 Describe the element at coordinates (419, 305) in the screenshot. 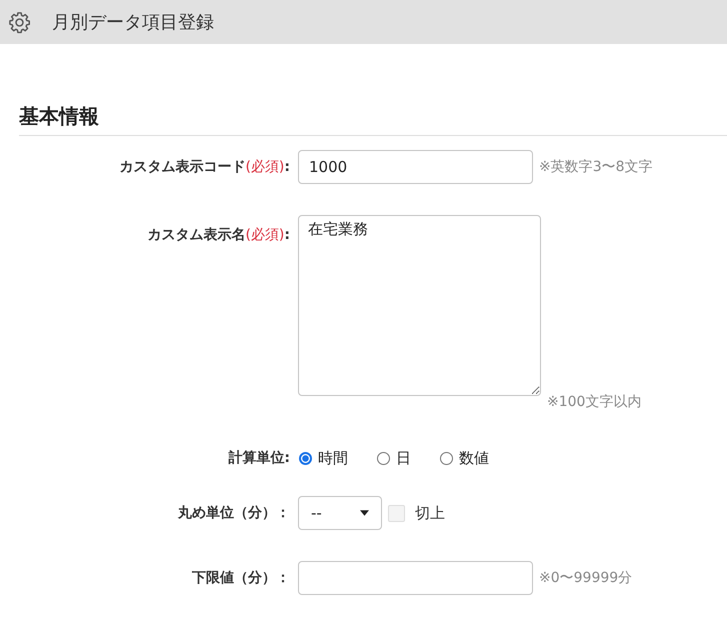

I see `textarea-field: 在宅業務` at that location.